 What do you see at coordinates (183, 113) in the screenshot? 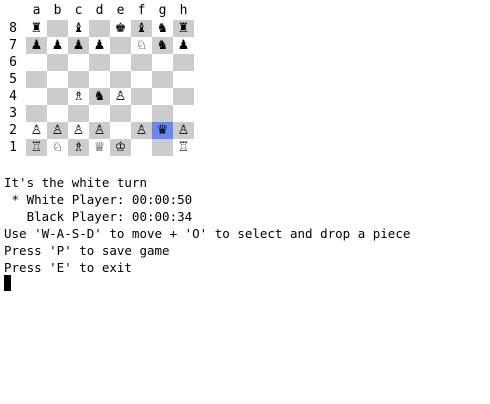
I see `square-h3` at bounding box center [183, 113].